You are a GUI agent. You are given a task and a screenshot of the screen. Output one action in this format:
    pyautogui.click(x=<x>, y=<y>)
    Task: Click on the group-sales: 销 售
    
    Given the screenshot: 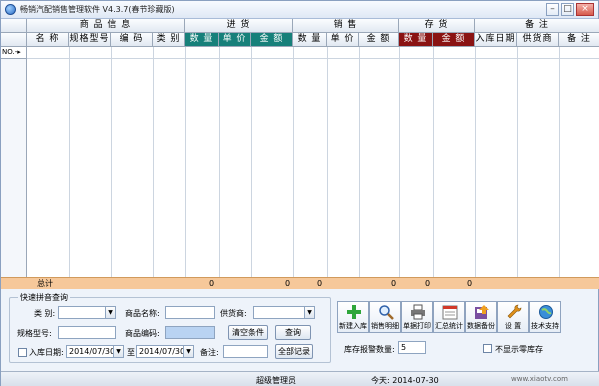 What is the action you would take?
    pyautogui.click(x=346, y=26)
    